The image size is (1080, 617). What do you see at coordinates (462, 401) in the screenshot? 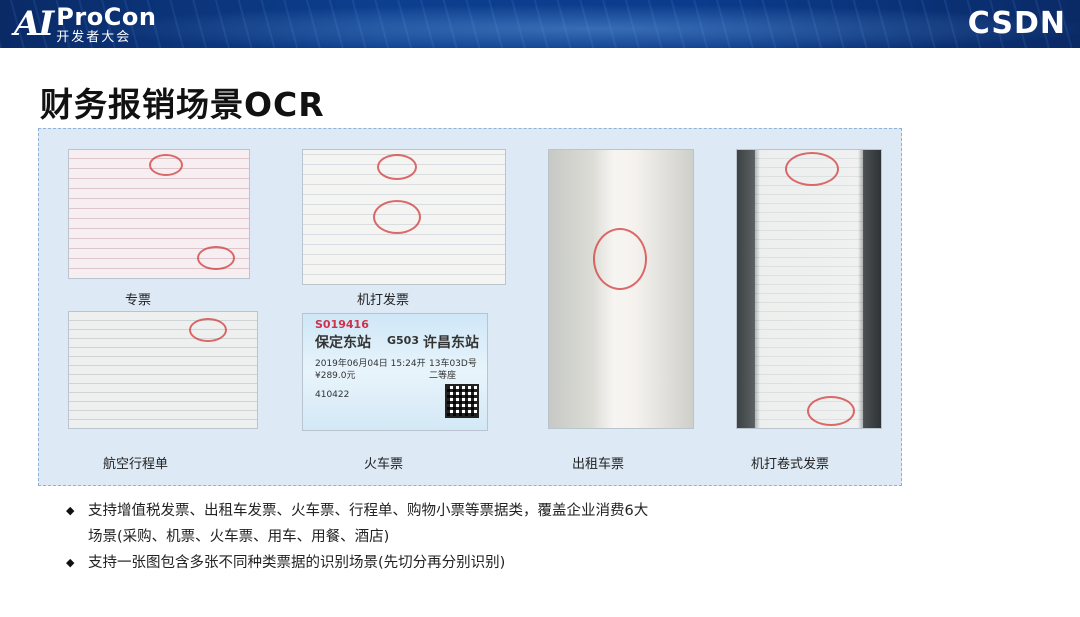
I see `qr-code-icon` at bounding box center [462, 401].